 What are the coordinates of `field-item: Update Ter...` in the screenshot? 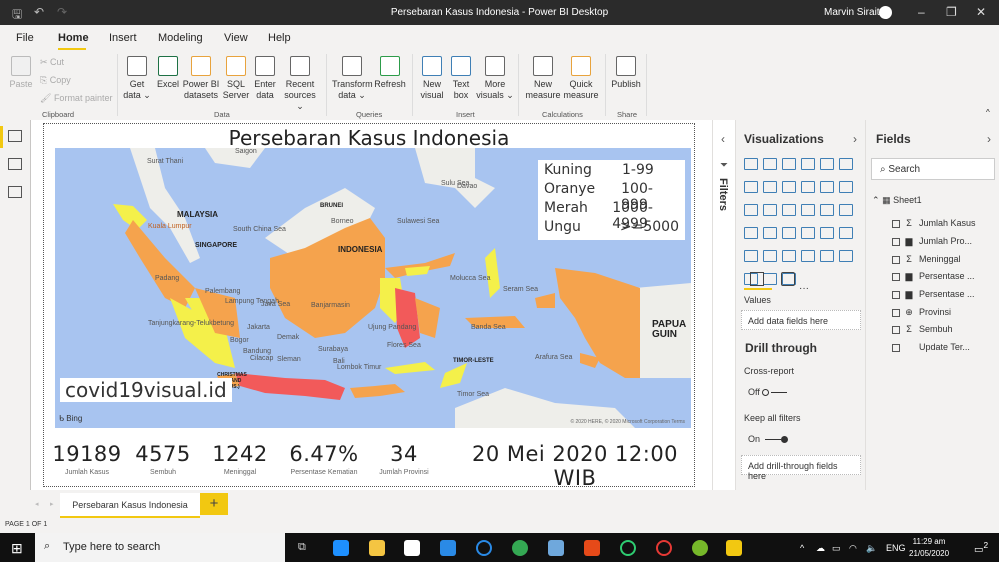 It's located at (931, 347).